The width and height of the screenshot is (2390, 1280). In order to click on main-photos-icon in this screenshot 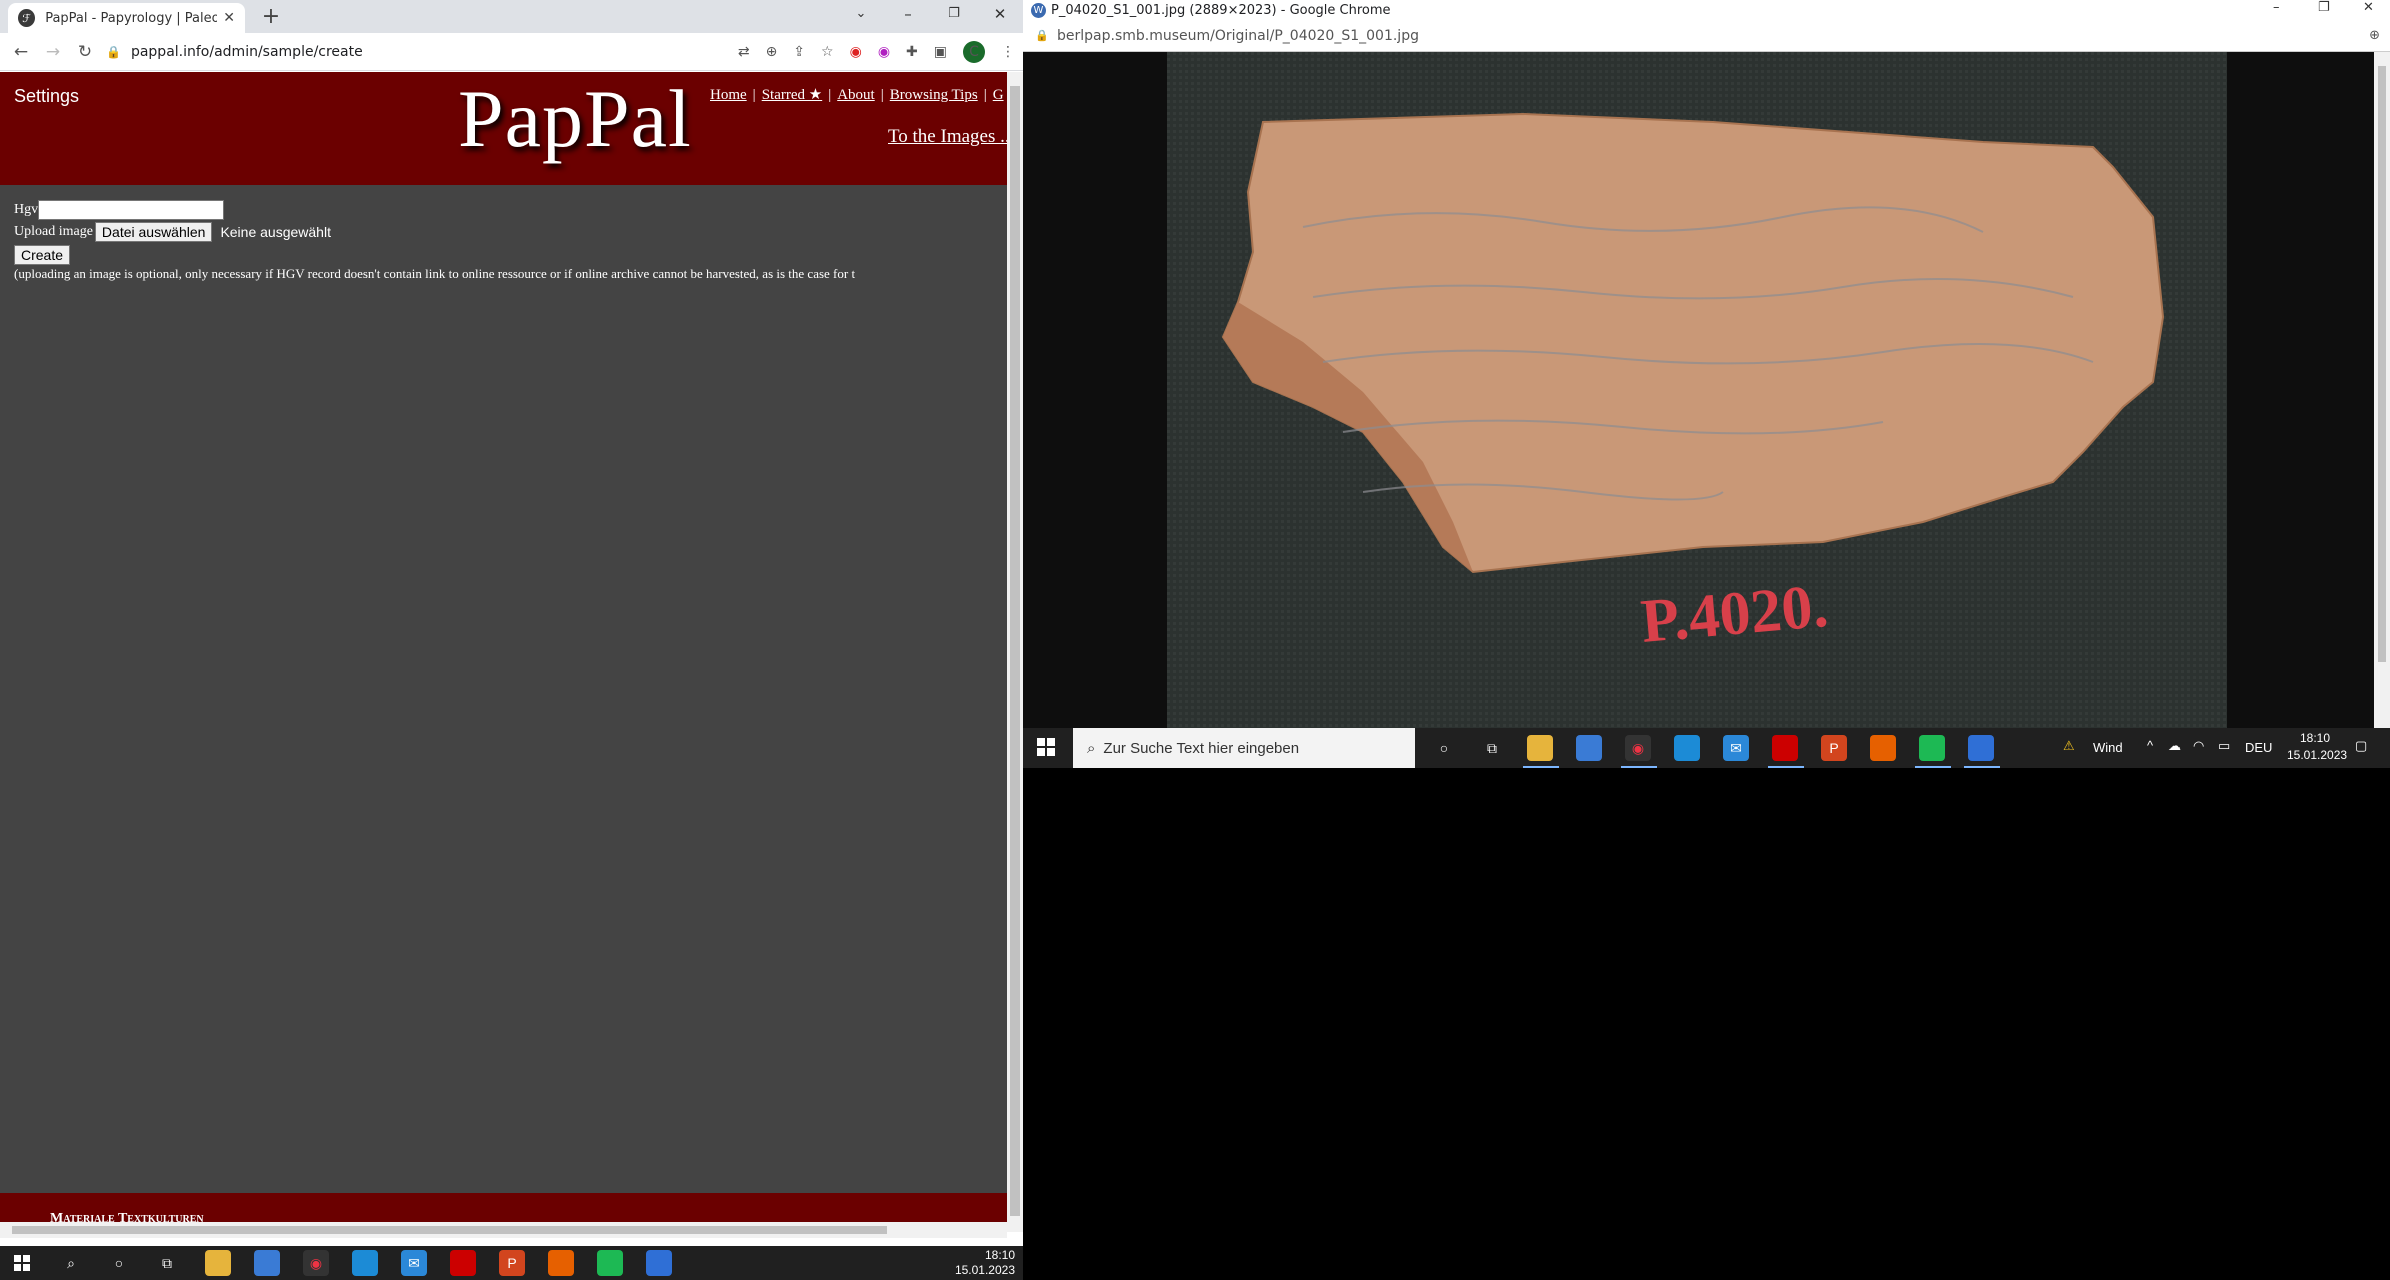, I will do `click(659, 1263)`.